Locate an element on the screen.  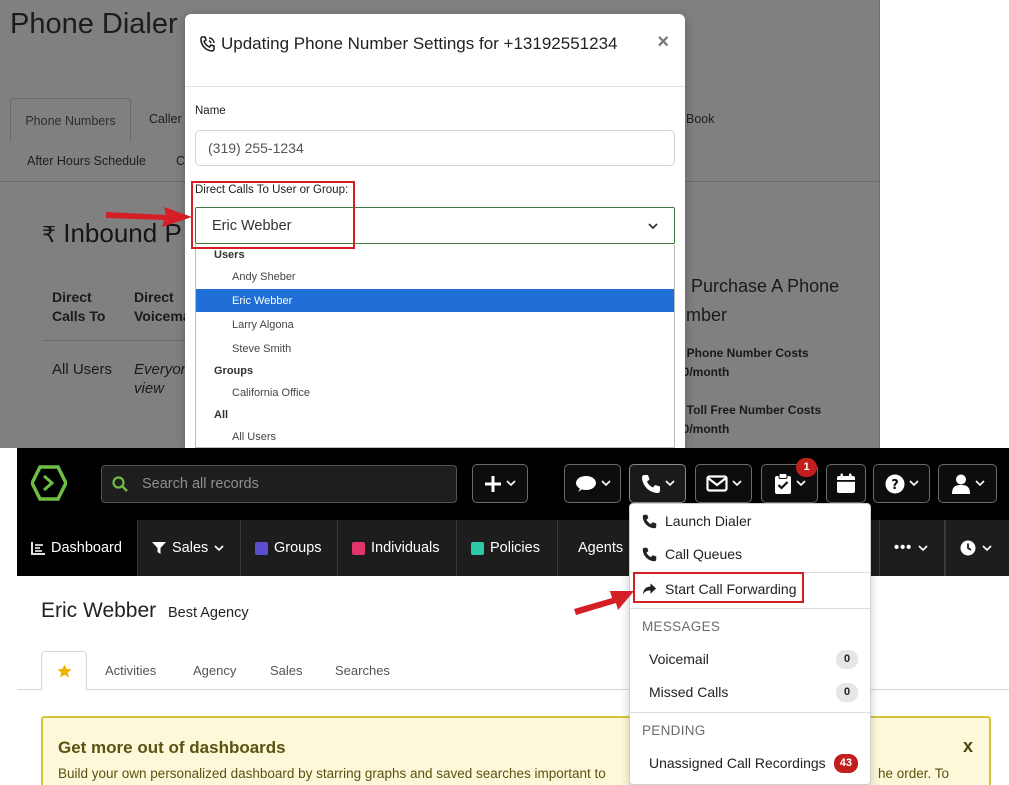
option-eric-webber: Eric Webber is located at coordinates (435, 300).